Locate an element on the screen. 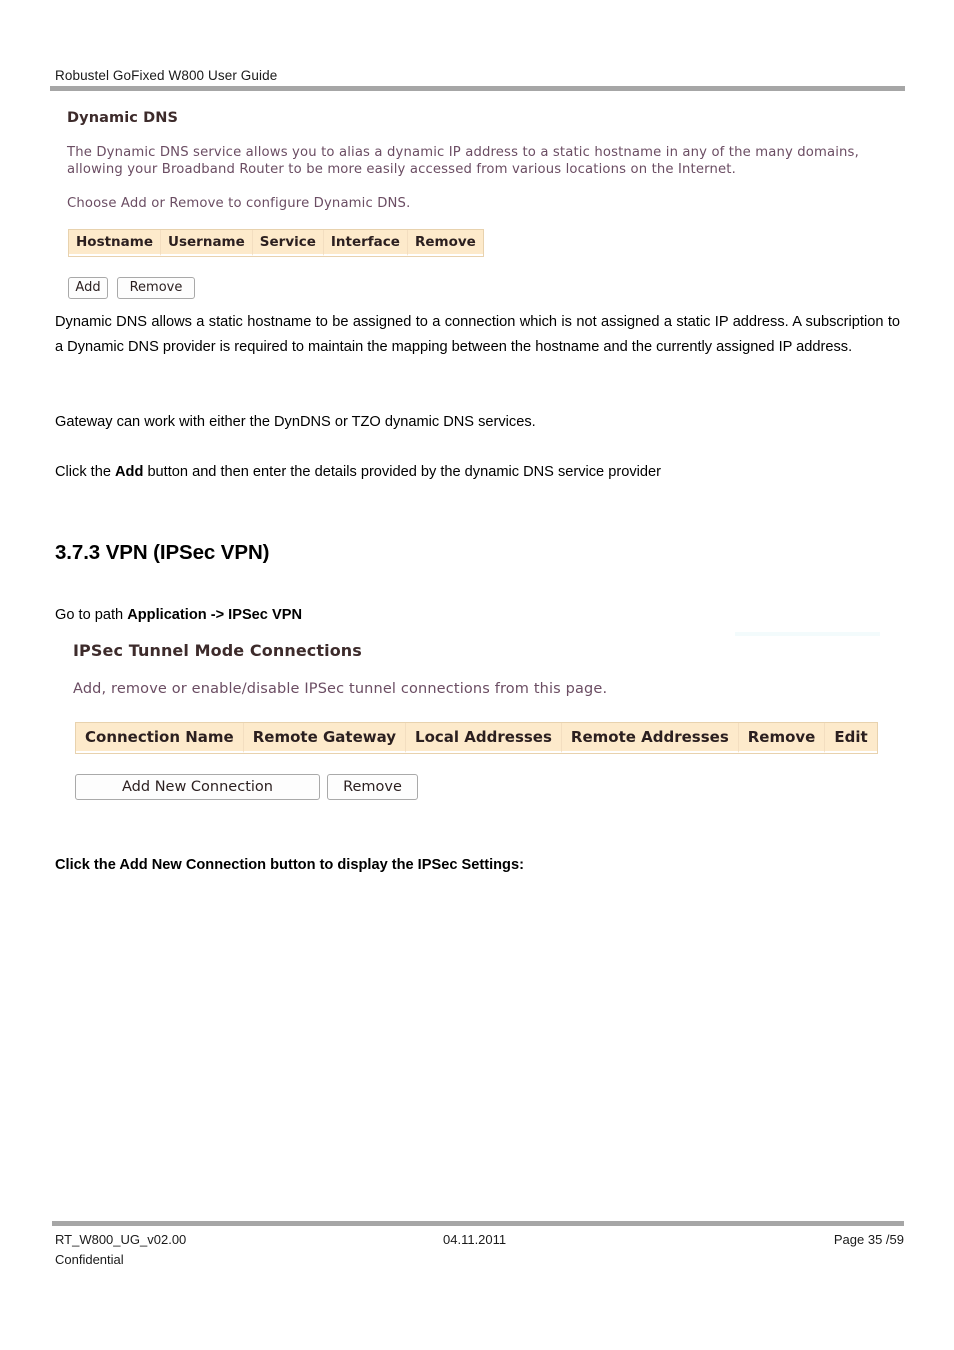 This screenshot has width=954, height=1350. running-header: Robustel GoFixed W800 User Guide is located at coordinates (166, 75).